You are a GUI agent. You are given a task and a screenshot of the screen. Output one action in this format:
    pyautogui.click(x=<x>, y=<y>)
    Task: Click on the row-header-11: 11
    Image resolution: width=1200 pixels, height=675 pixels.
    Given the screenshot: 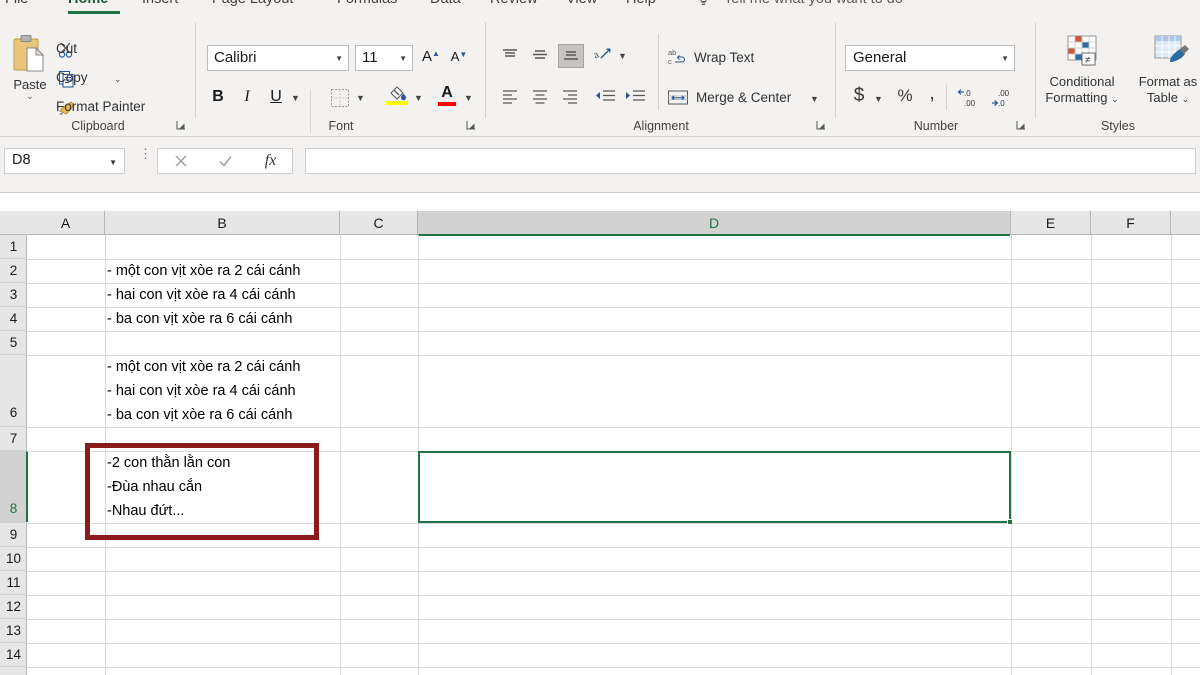 What is the action you would take?
    pyautogui.click(x=13, y=583)
    